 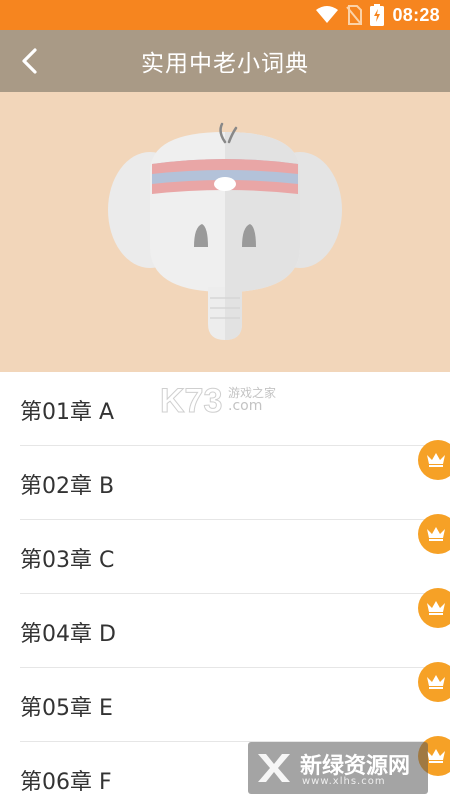 What do you see at coordinates (191, 401) in the screenshot?
I see `k73-watermark: K73` at bounding box center [191, 401].